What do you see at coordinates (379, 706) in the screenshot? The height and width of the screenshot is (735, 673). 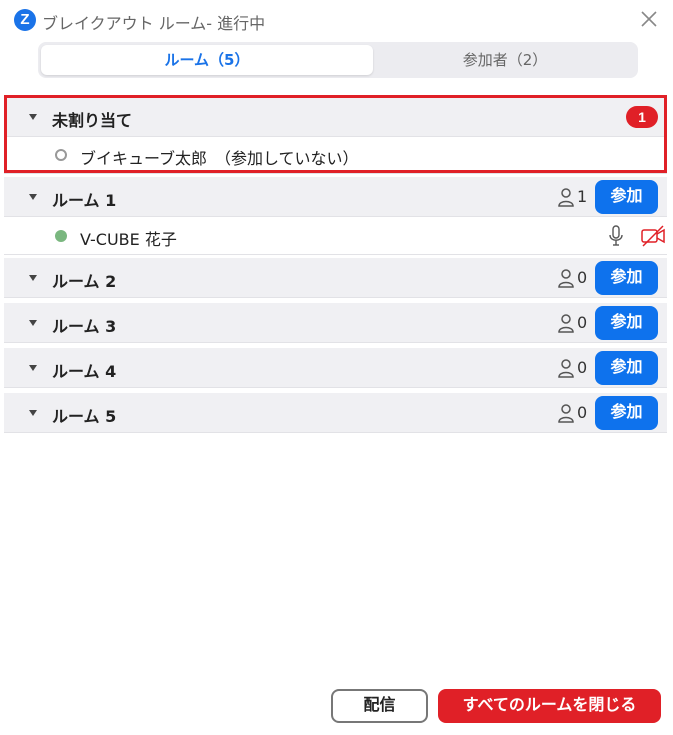 I see `broadcast-button: 配信` at bounding box center [379, 706].